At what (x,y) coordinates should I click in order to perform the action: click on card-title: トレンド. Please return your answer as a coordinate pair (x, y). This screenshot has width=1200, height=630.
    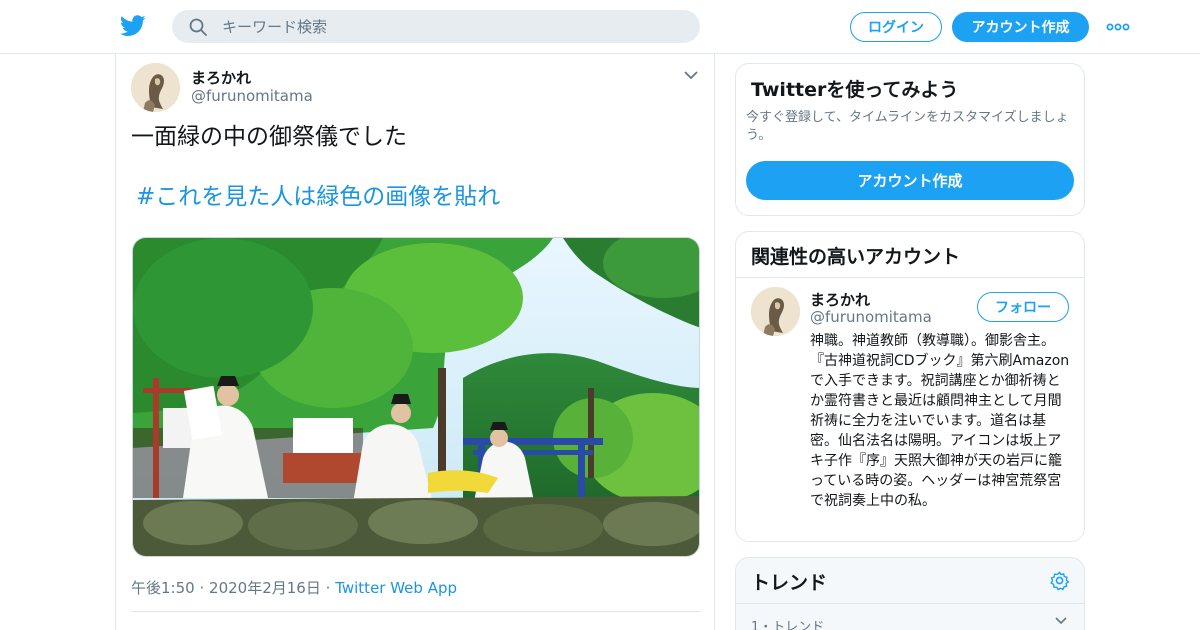
    Looking at the image, I should click on (789, 583).